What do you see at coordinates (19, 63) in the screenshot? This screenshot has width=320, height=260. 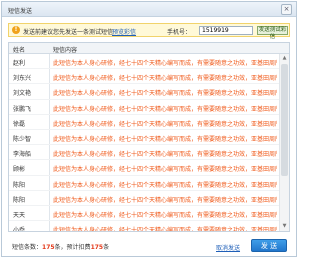 I see `recipient-name: 赵利` at bounding box center [19, 63].